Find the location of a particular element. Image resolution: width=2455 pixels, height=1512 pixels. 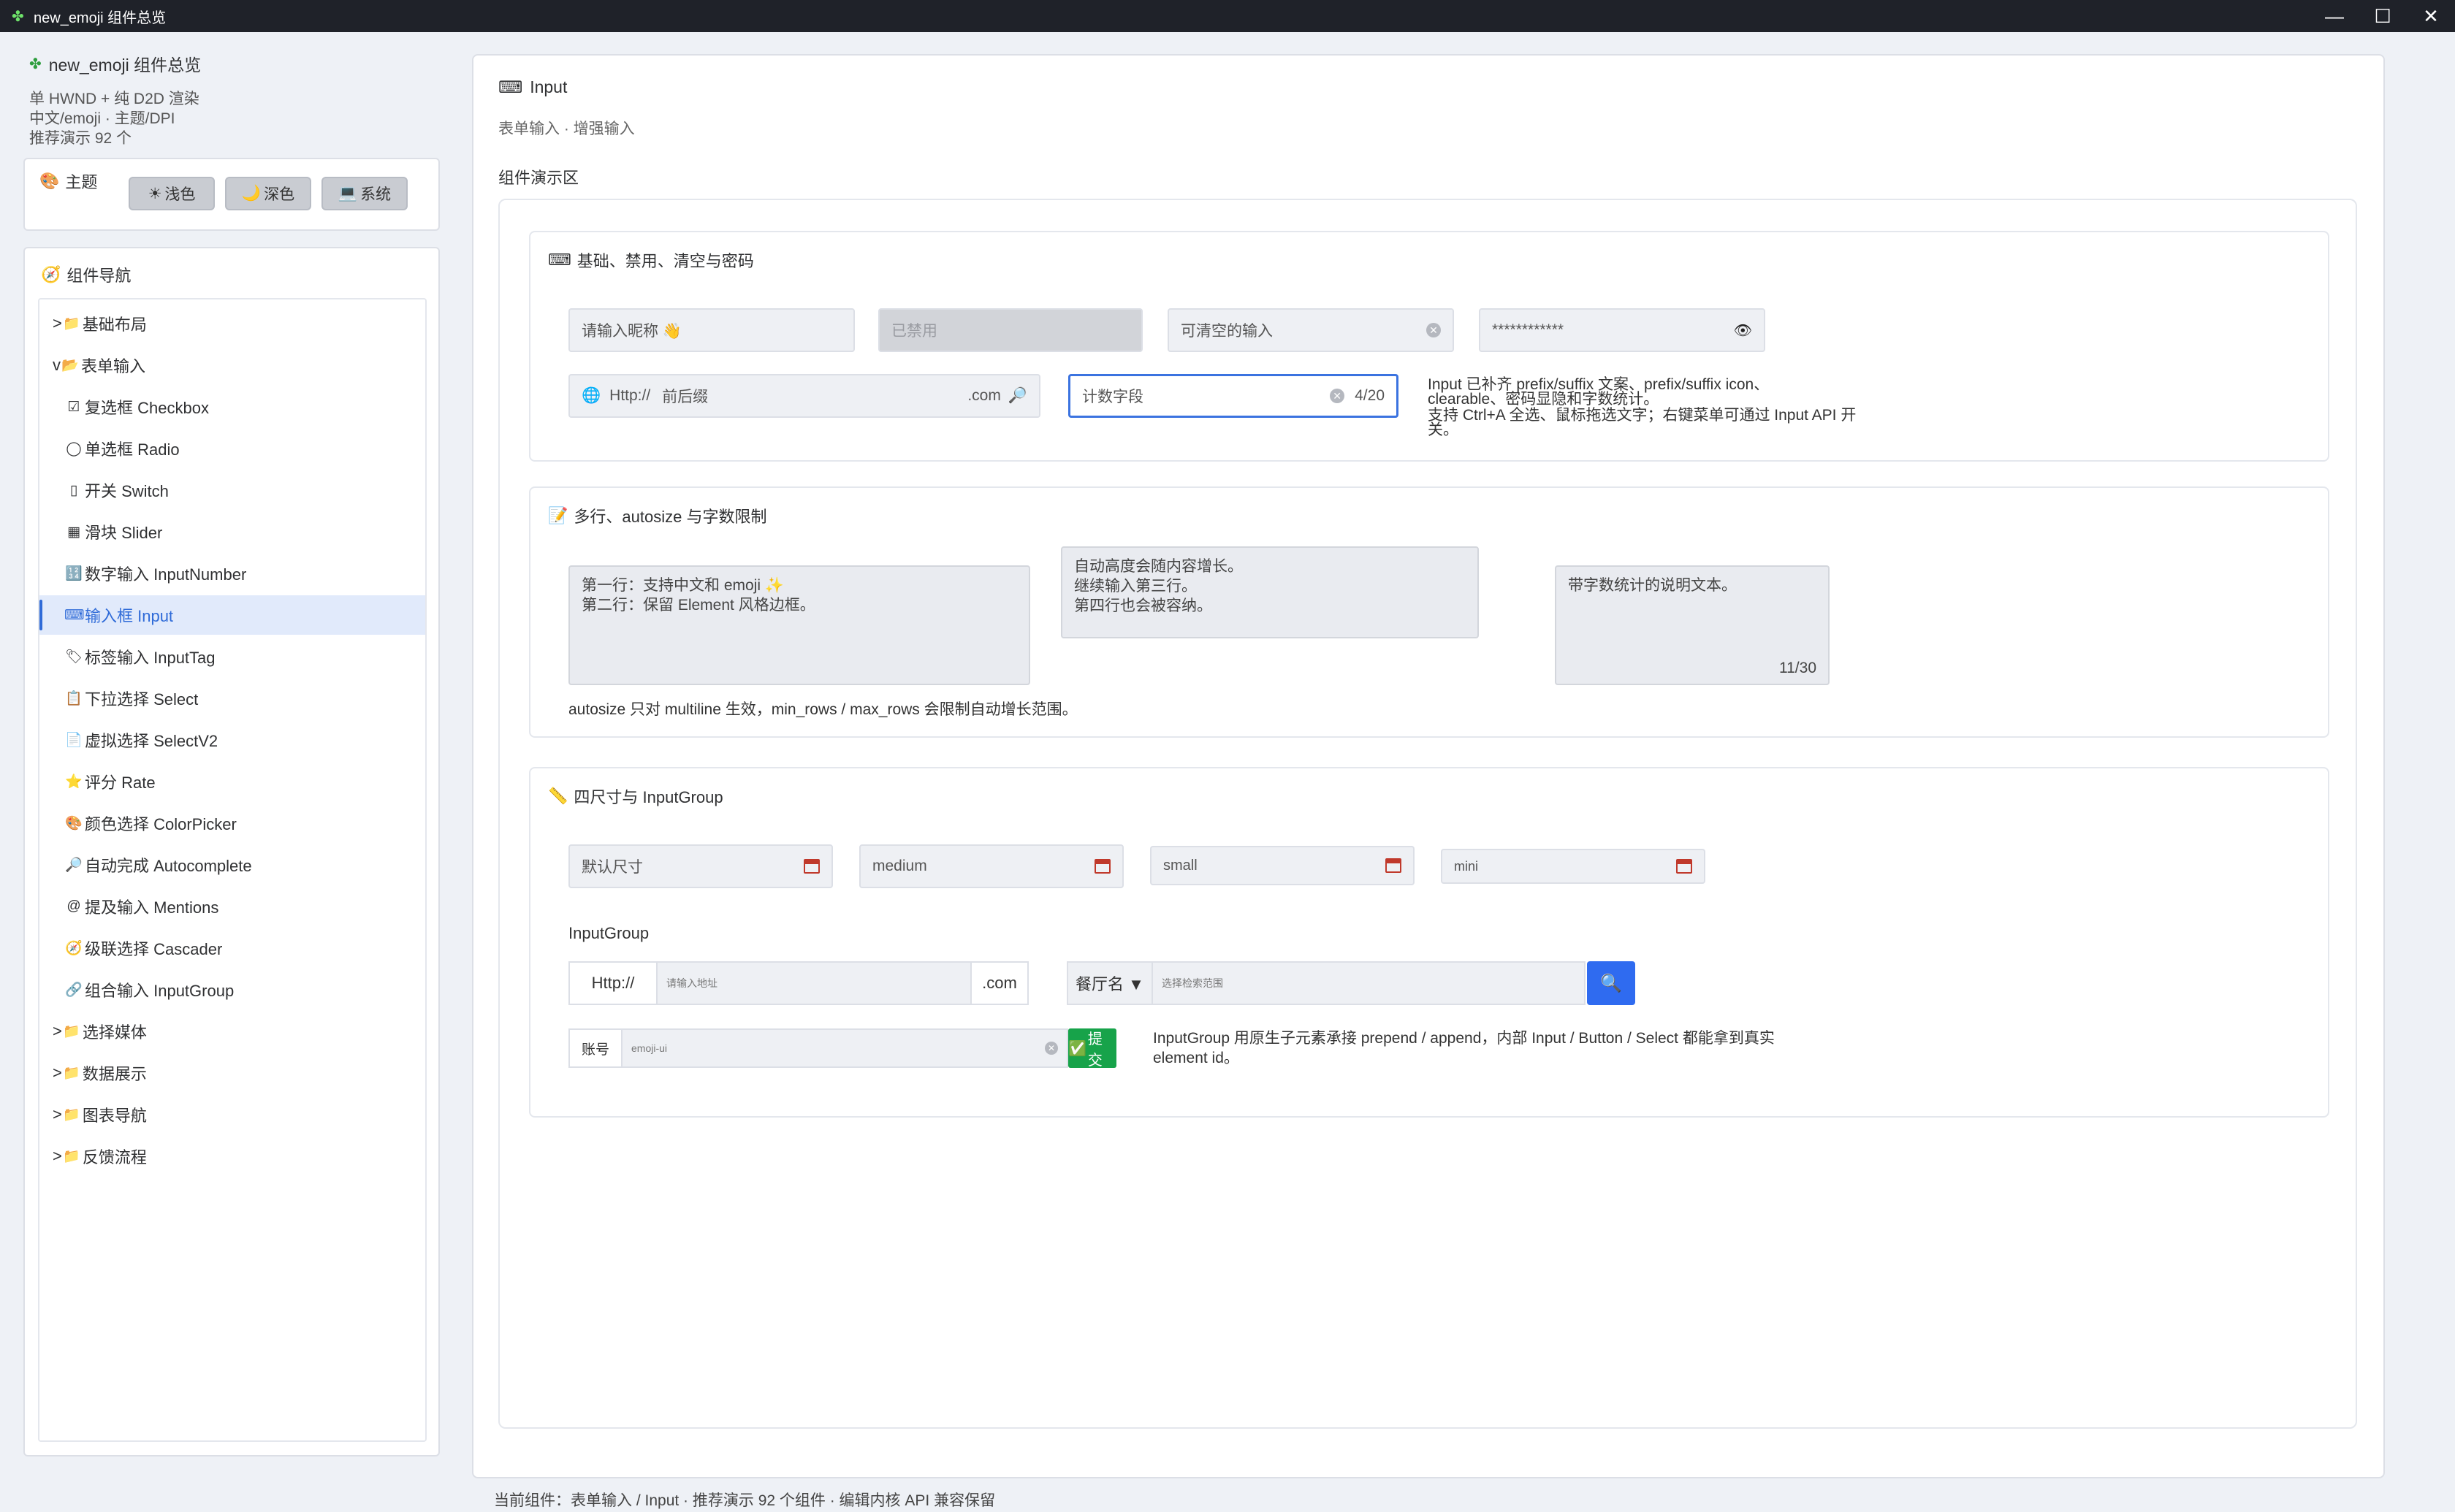

restaurant-select: 餐厅名 ▼ is located at coordinates (1110, 983).